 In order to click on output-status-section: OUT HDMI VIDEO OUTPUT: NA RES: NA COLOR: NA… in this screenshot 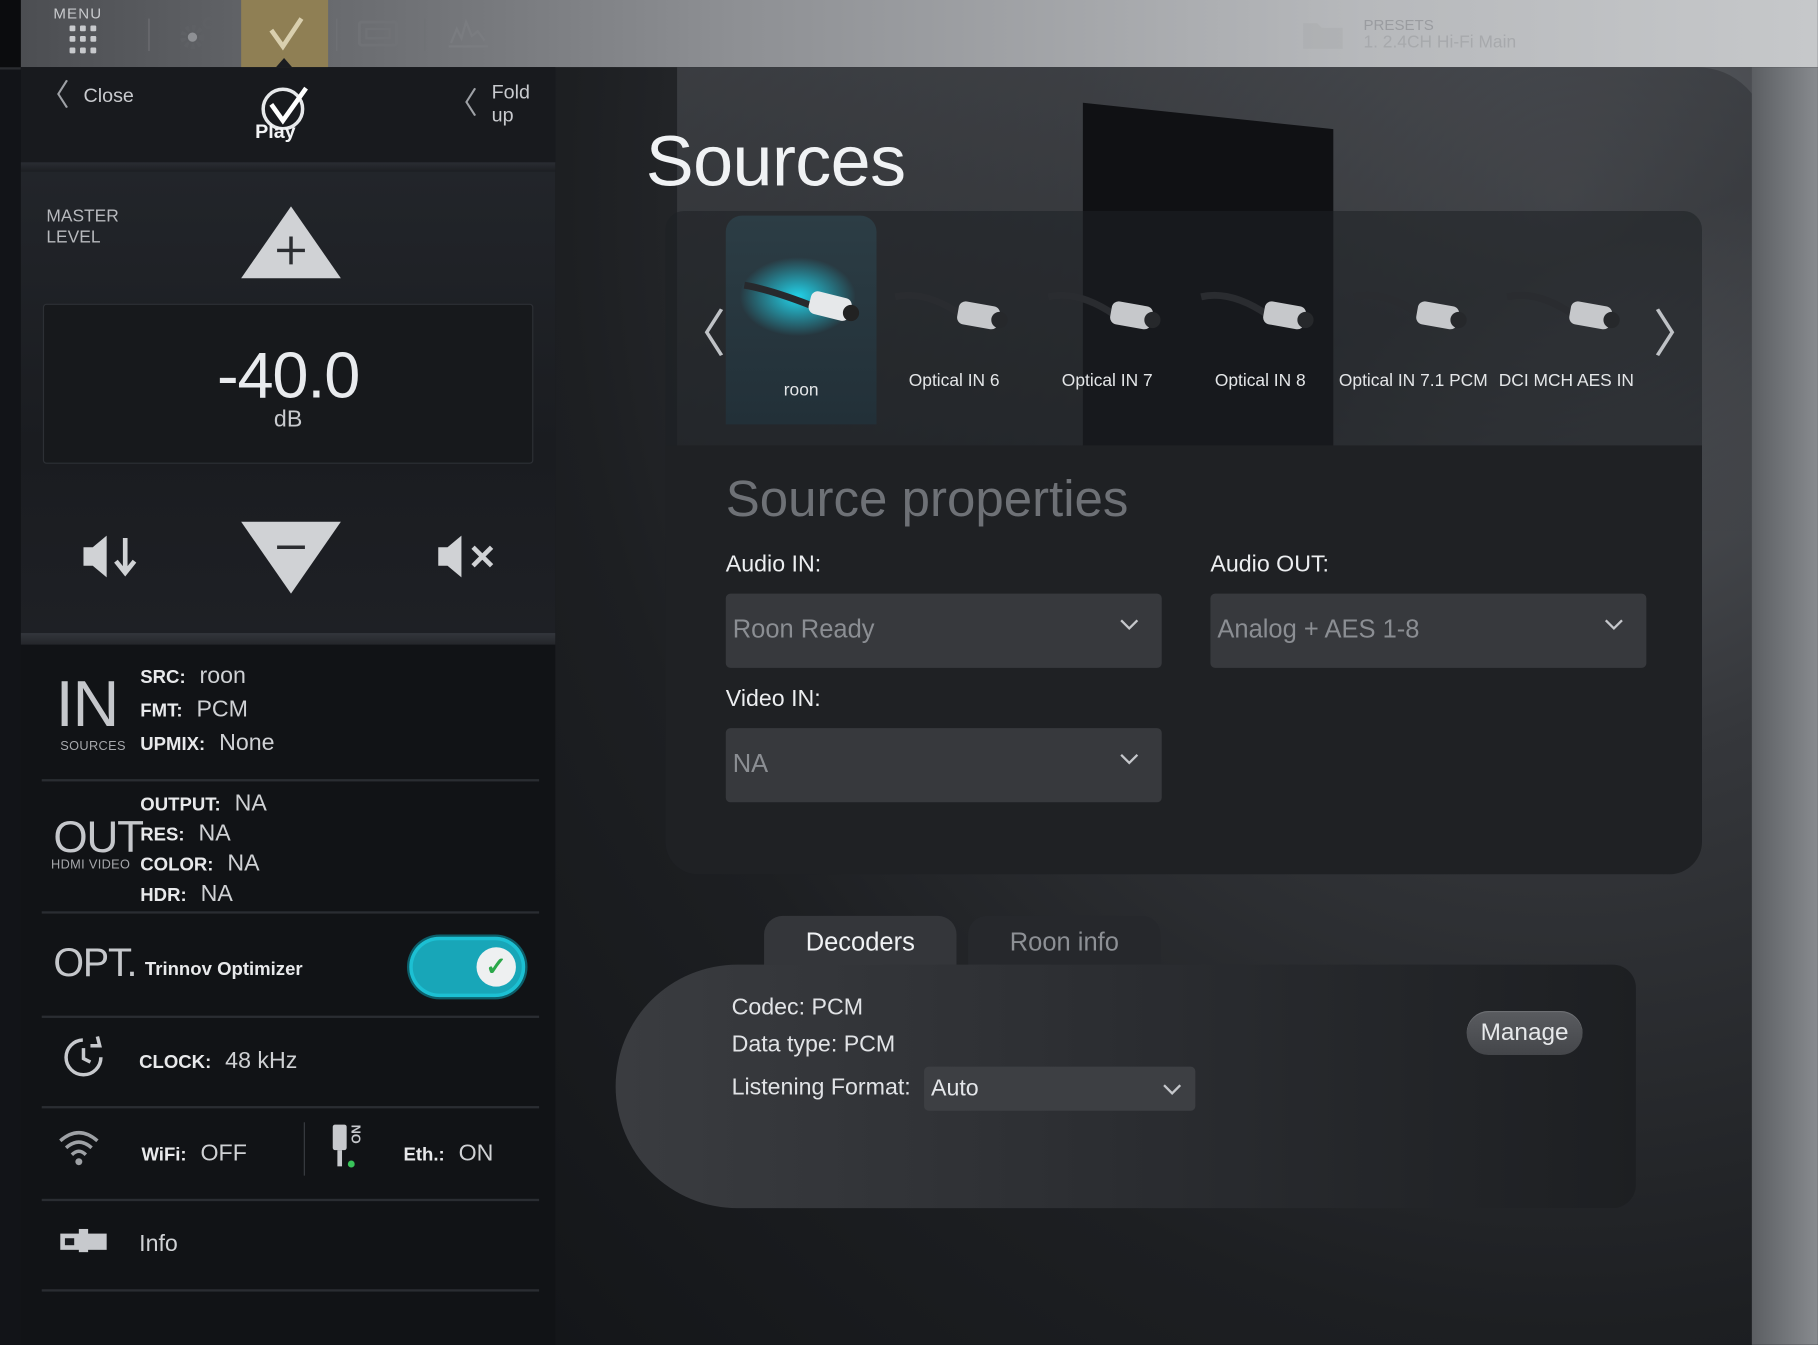, I will do `click(290, 847)`.